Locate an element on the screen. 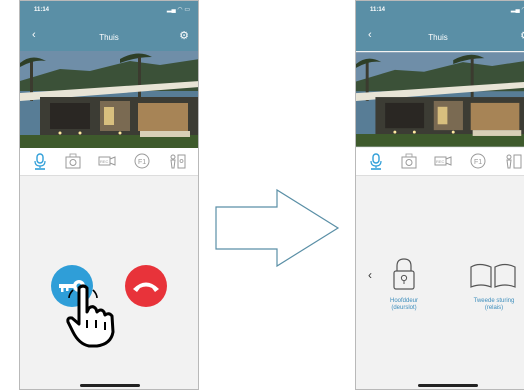 The width and height of the screenshot is (524, 390). hang-up-icon is located at coordinates (146, 286).